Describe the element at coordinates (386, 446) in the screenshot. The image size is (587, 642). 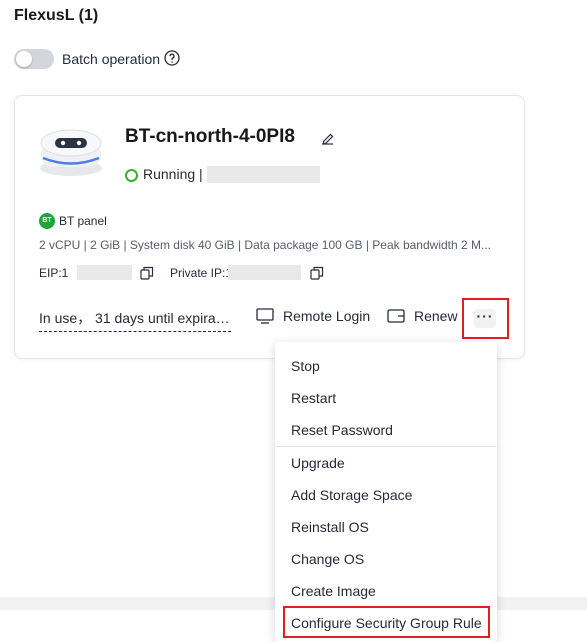
I see `menu-divider` at that location.